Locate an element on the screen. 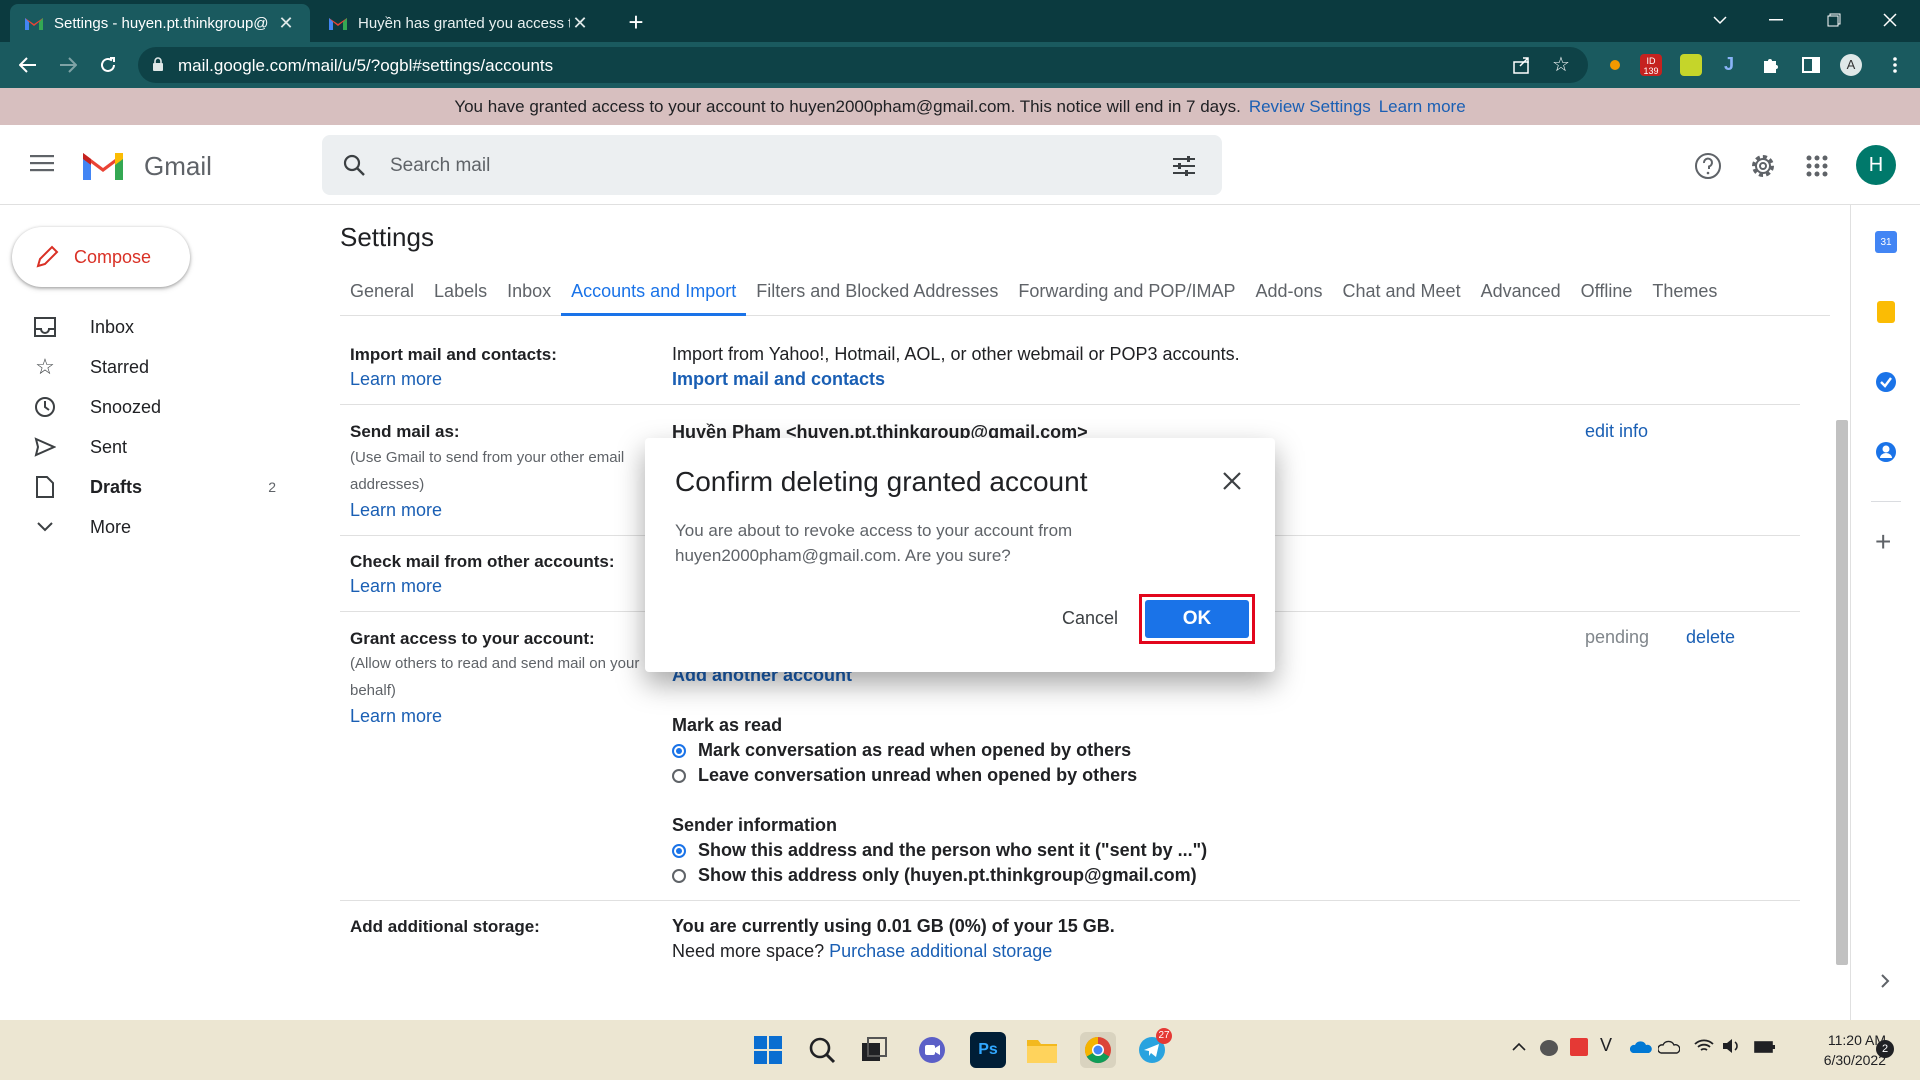 The width and height of the screenshot is (1920, 1080). chrome-menu-icon is located at coordinates (1895, 65).